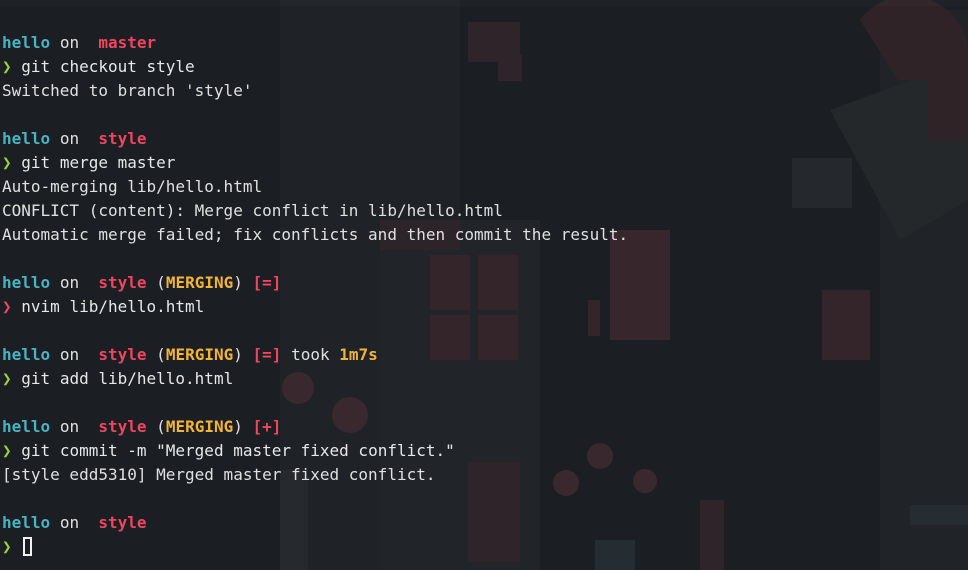 This screenshot has width=968, height=570. Describe the element at coordinates (485, 307) in the screenshot. I see `command-line: ❯ nvim lib/hello.html` at that location.